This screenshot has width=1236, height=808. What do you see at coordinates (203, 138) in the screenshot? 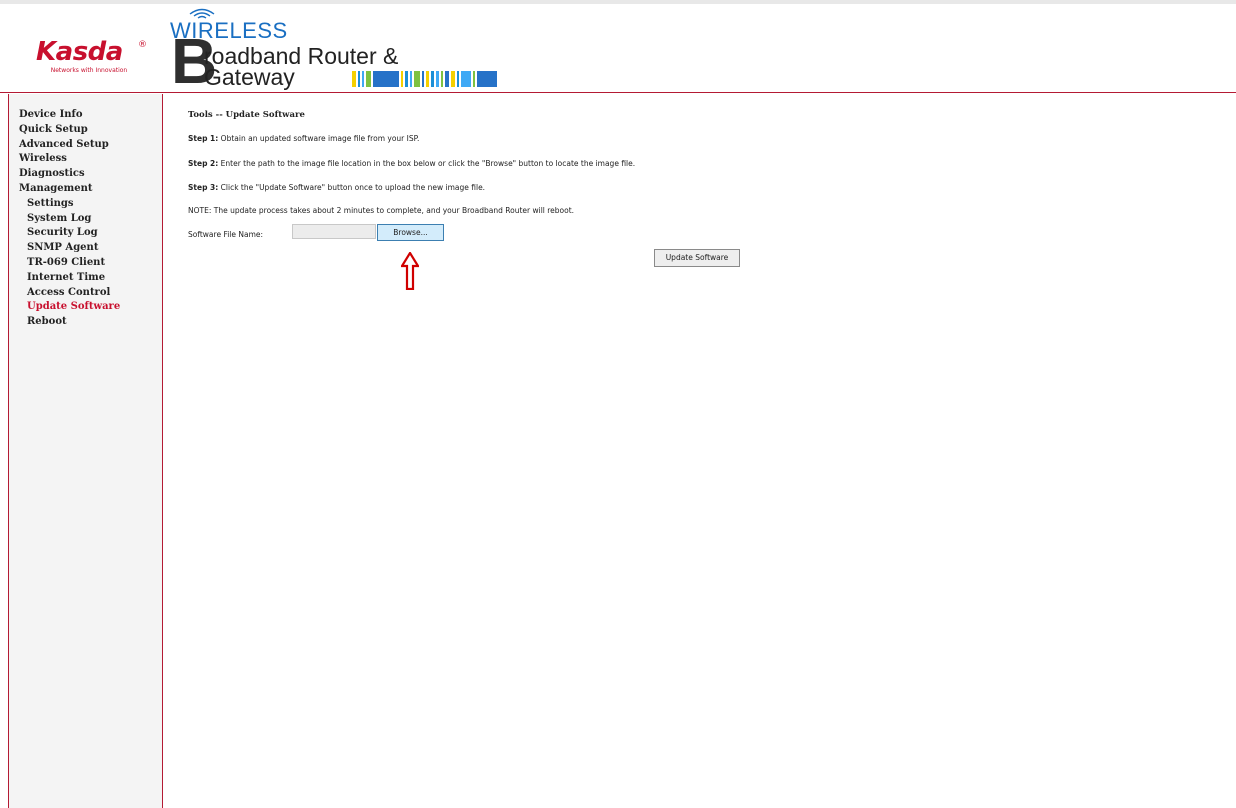
I see `step-1-label: Step 1:` at bounding box center [203, 138].